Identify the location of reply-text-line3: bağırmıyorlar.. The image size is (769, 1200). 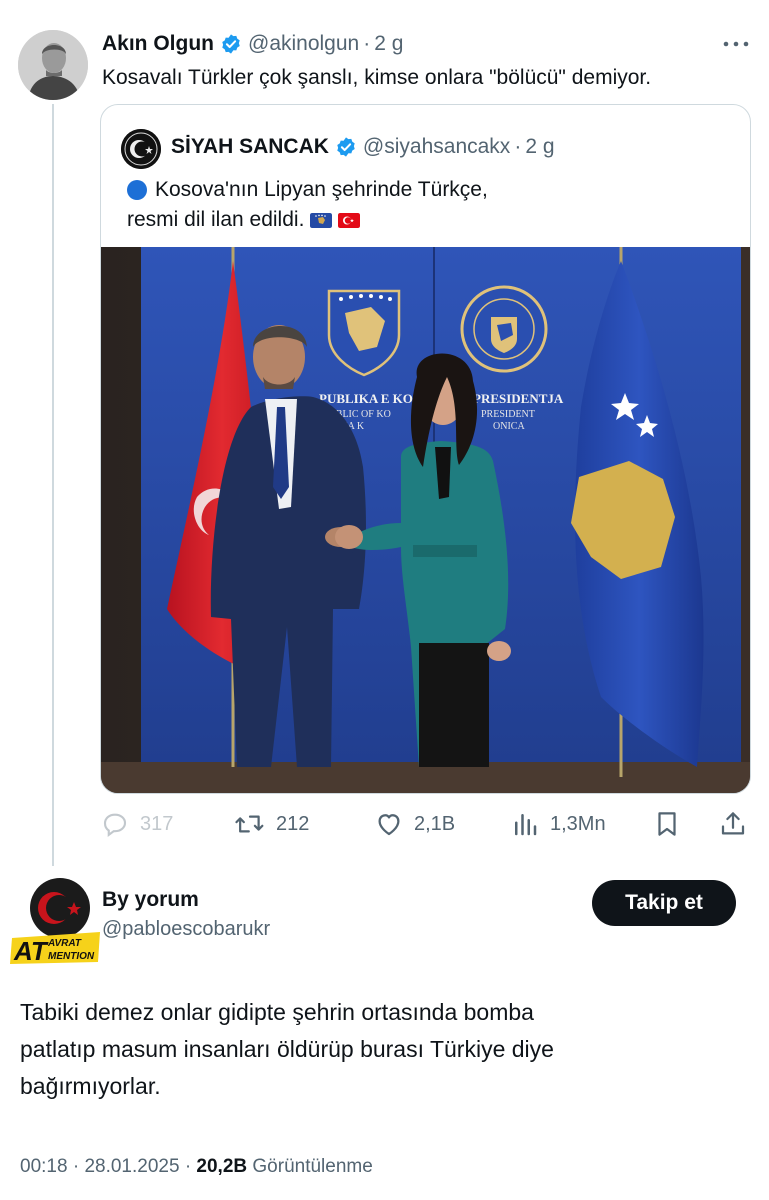
(90, 1086).